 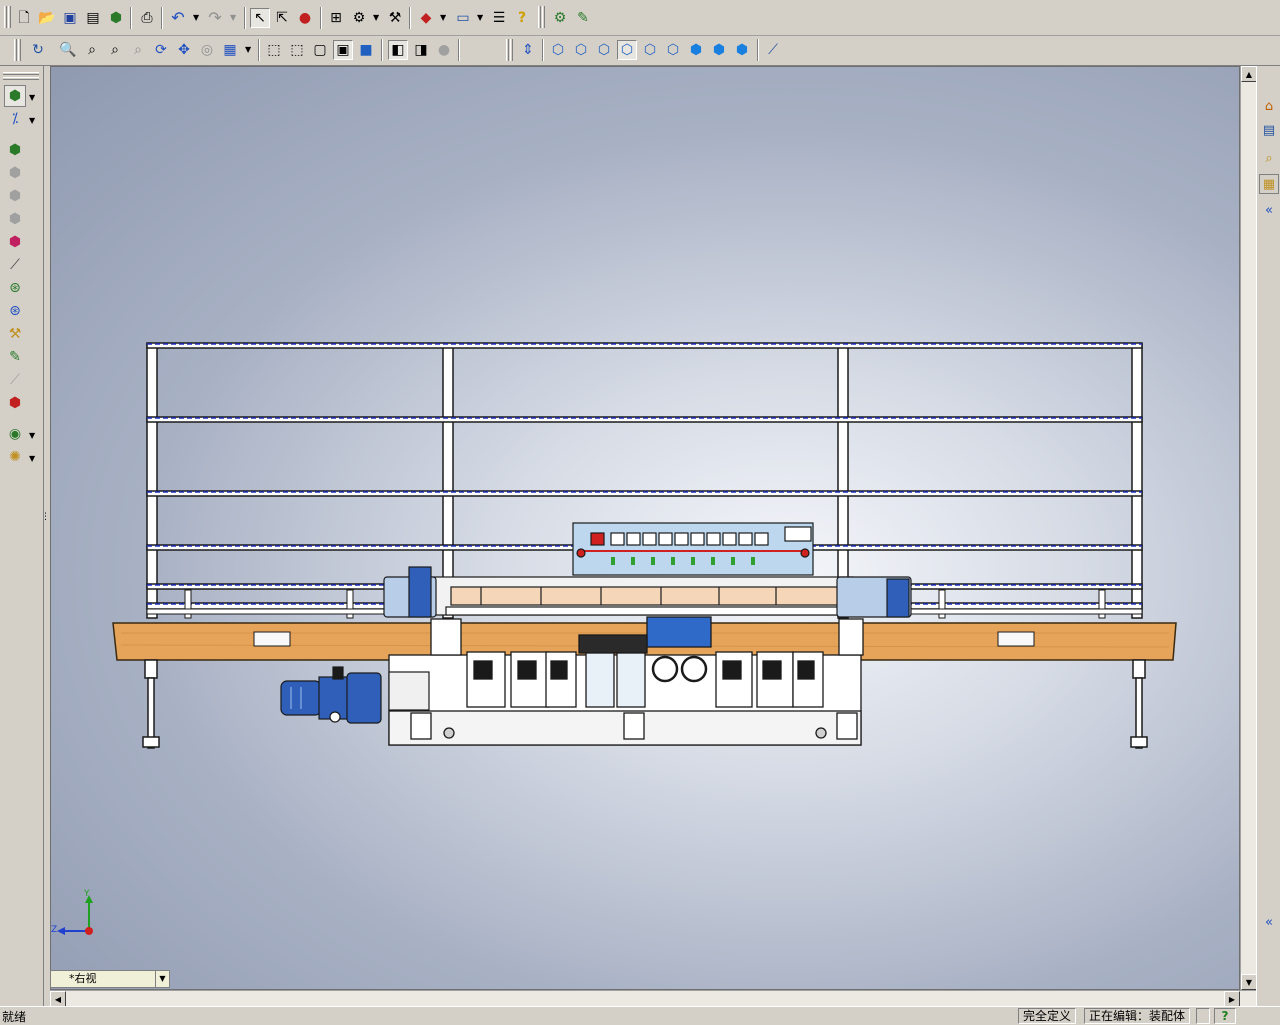 What do you see at coordinates (1249, 982) in the screenshot?
I see `scroll-down-icon: ▼` at bounding box center [1249, 982].